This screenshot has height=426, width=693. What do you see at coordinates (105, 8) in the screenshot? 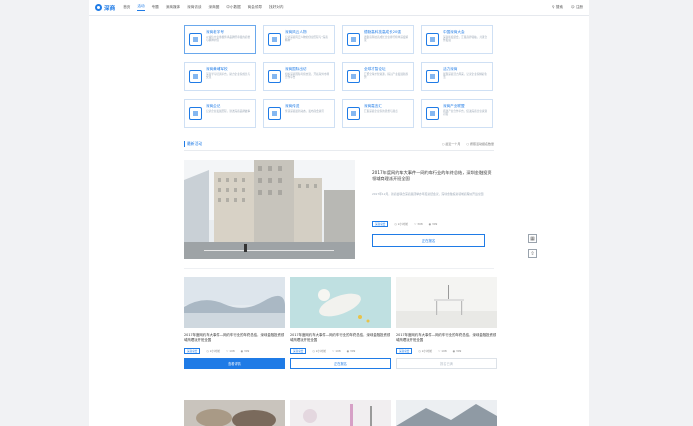
I see `logo: 深商` at bounding box center [105, 8].